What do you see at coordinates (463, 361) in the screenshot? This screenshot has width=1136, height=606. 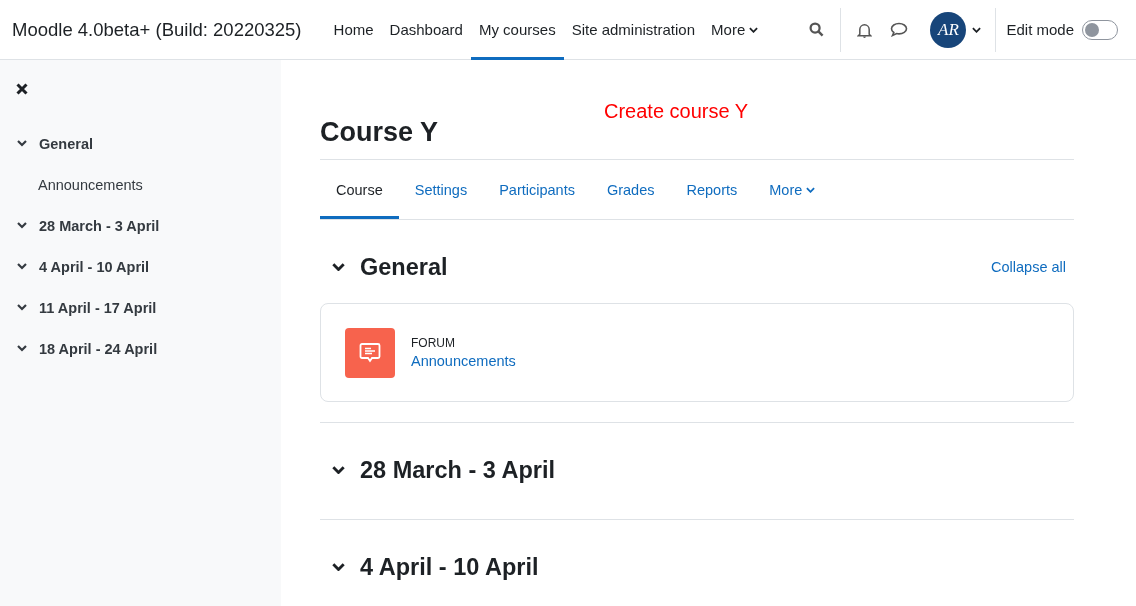 I see `activity-link: Announcements` at bounding box center [463, 361].